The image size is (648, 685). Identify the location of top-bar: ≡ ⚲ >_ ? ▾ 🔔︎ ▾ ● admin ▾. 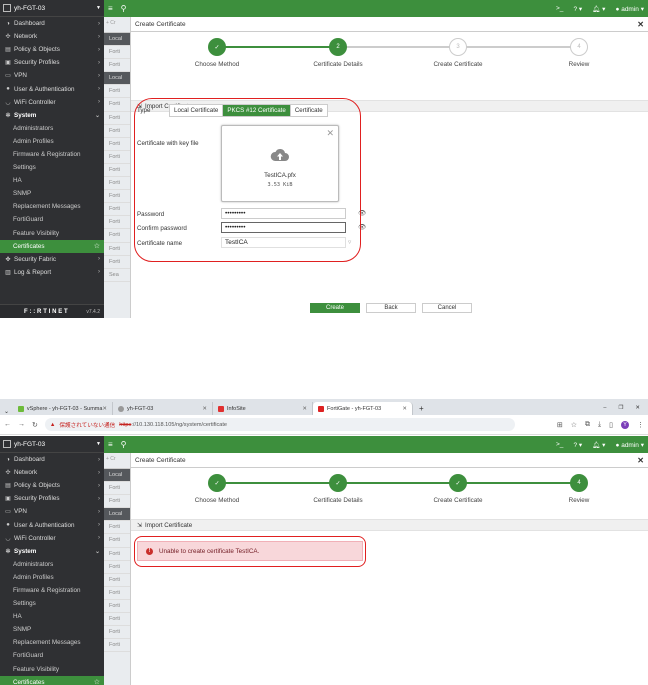
(376, 444).